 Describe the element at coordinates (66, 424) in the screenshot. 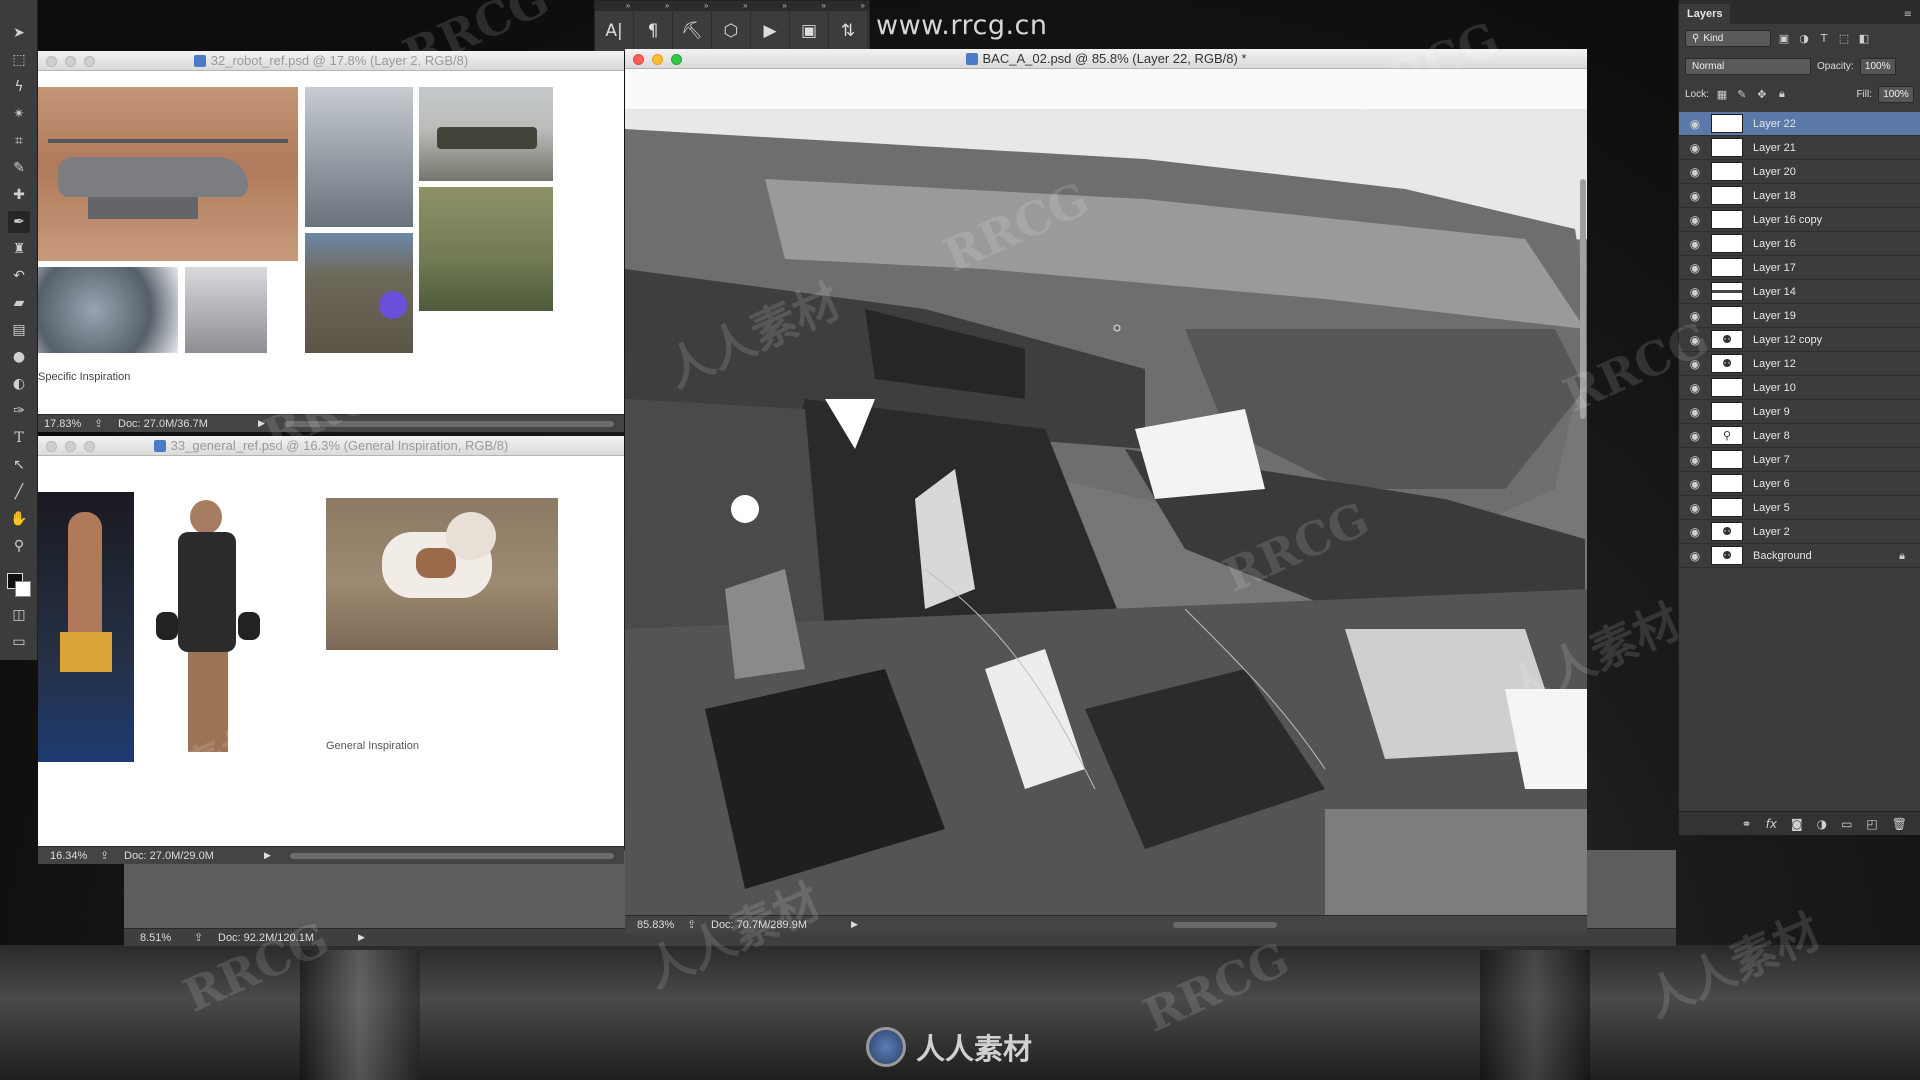

I see `zoom-level: 17.83%` at that location.